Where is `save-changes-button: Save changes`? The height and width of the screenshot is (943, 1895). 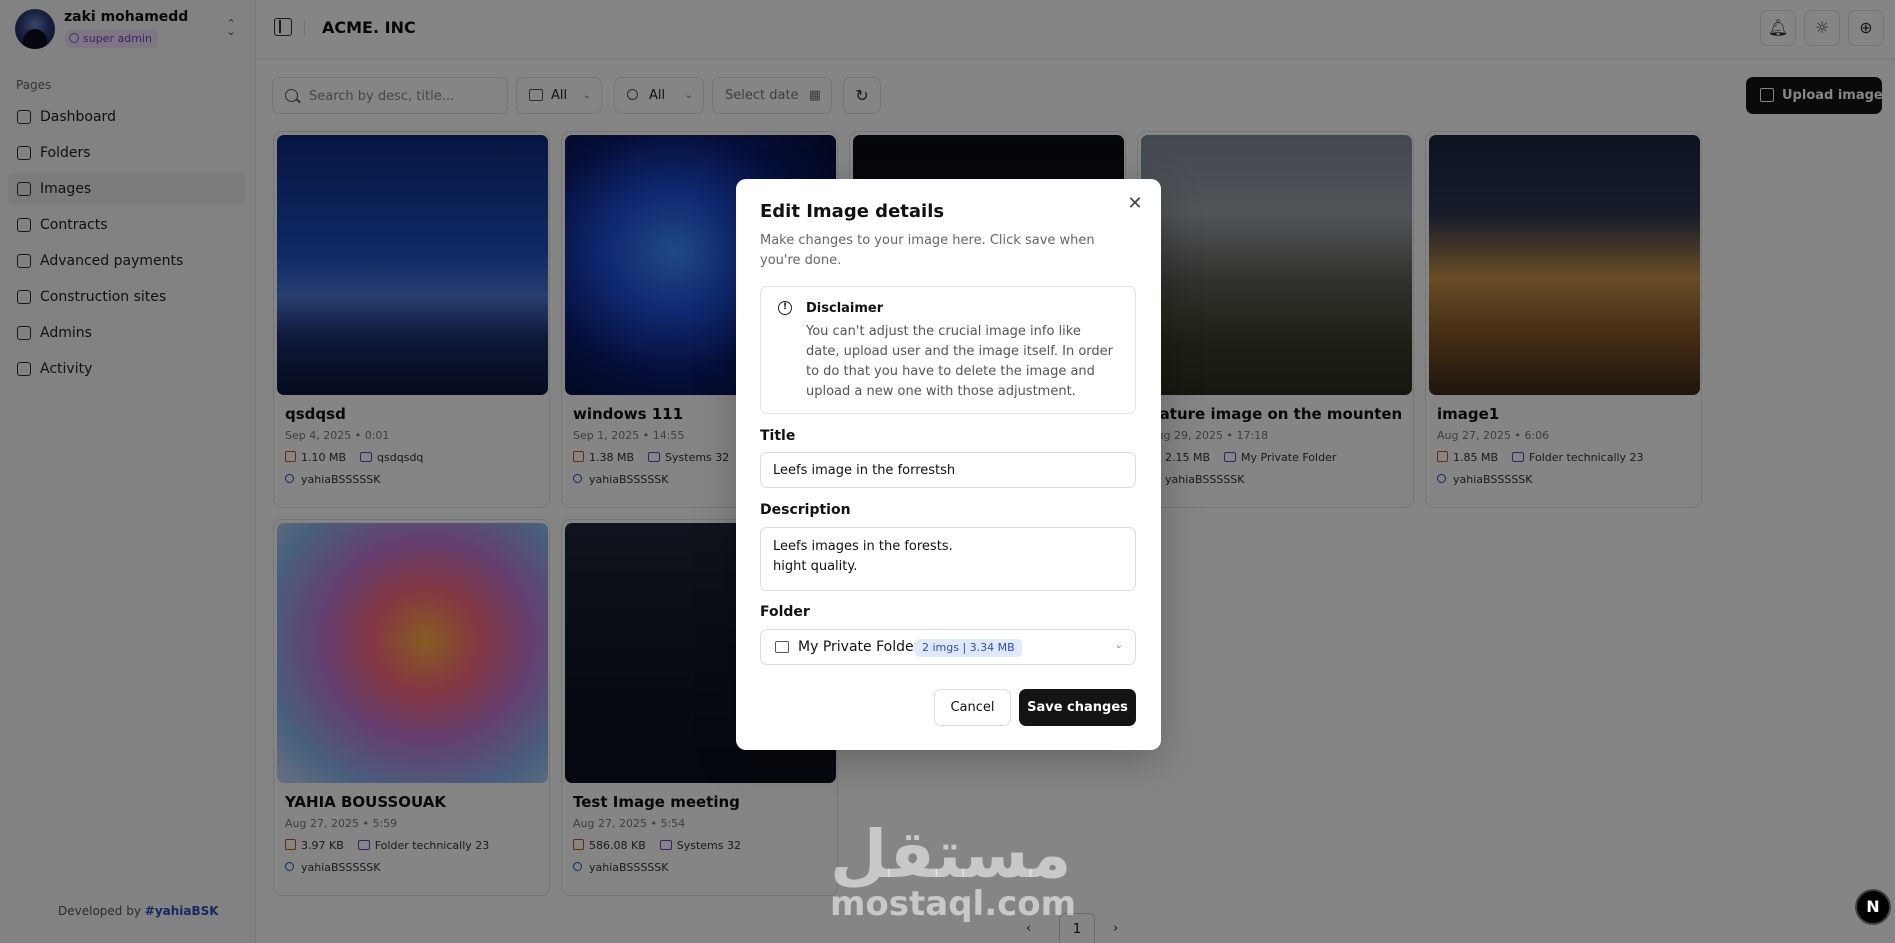
save-changes-button: Save changes is located at coordinates (1077, 707).